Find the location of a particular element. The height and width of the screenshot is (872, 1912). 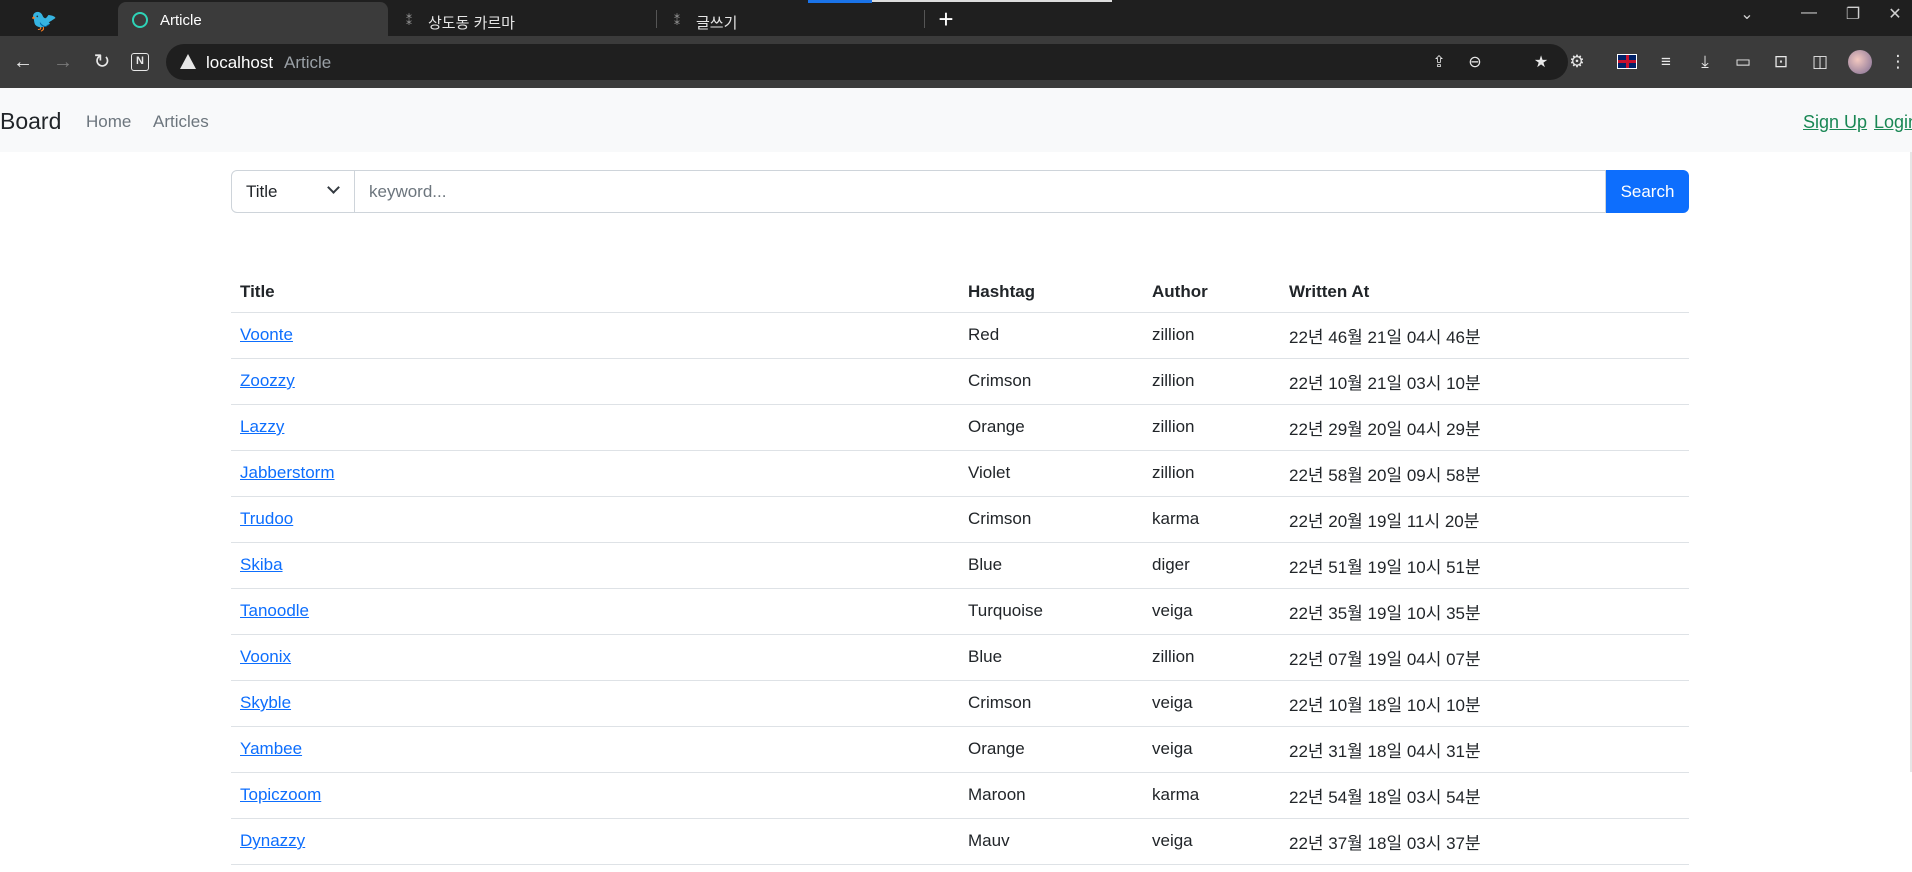

forward-icon: → is located at coordinates (63, 62).